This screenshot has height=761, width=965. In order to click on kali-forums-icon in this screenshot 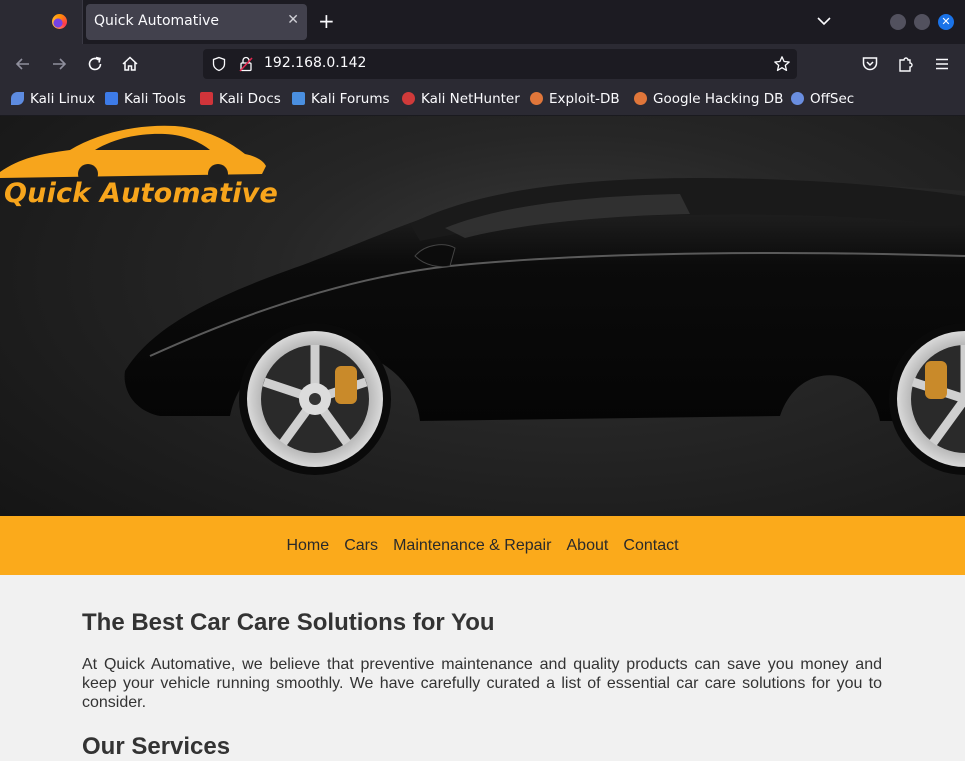, I will do `click(298, 98)`.